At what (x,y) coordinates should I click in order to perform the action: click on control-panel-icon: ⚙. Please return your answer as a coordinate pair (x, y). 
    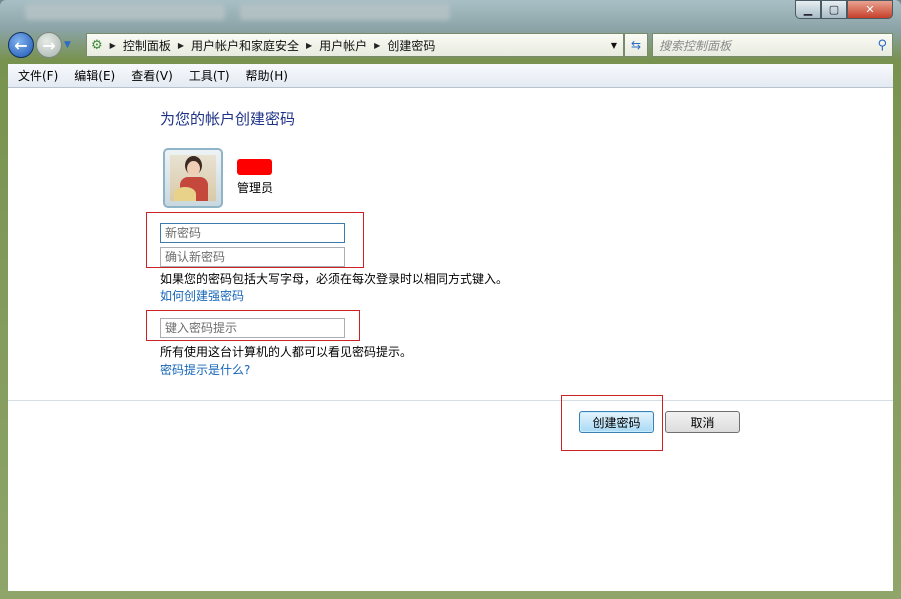
    Looking at the image, I should click on (97, 45).